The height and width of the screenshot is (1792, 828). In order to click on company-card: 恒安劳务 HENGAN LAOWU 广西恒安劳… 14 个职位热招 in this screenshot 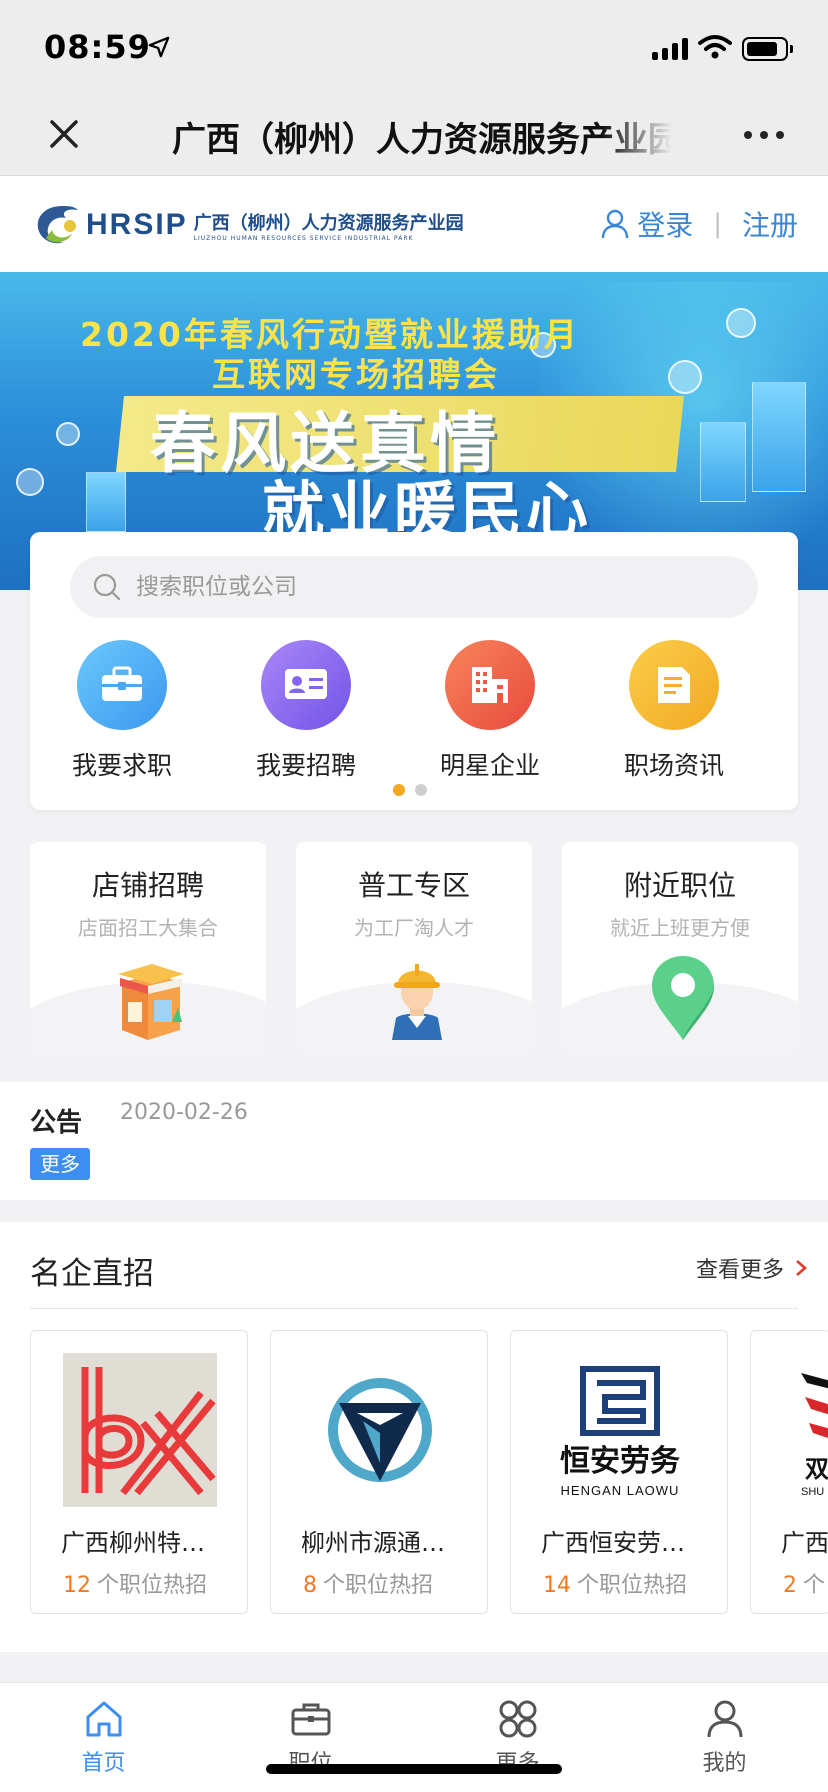, I will do `click(619, 1472)`.